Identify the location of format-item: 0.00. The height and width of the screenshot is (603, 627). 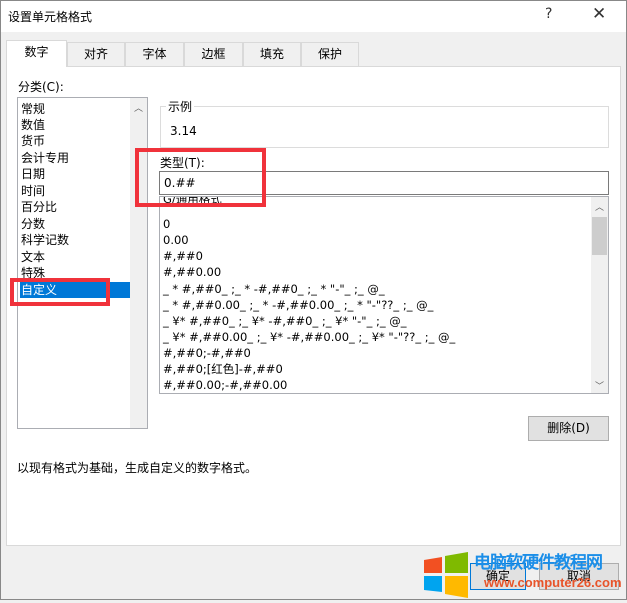
(176, 240).